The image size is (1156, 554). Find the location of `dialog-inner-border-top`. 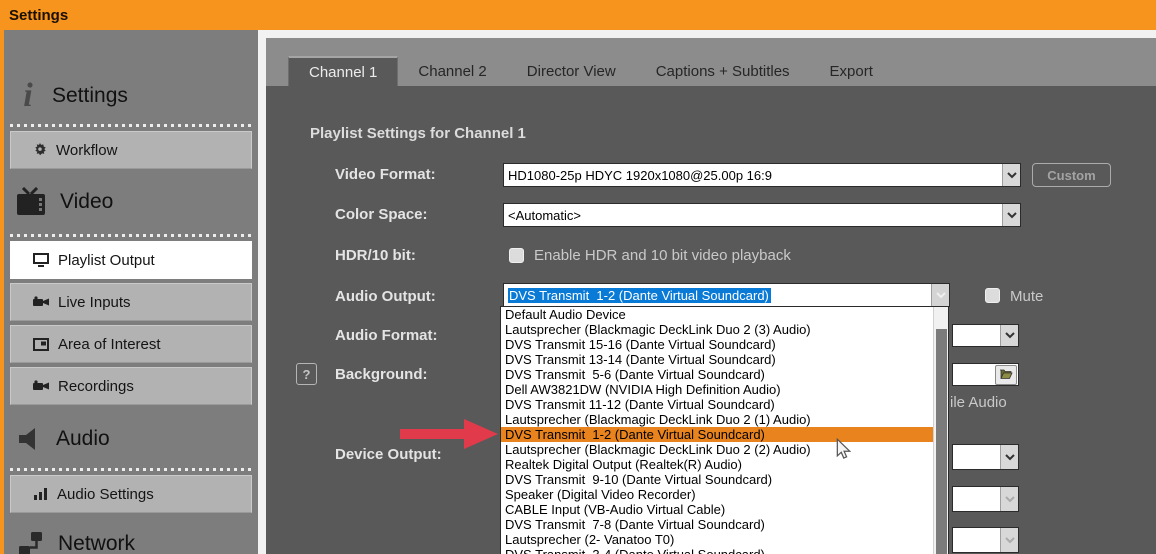

dialog-inner-border-top is located at coordinates (707, 34).